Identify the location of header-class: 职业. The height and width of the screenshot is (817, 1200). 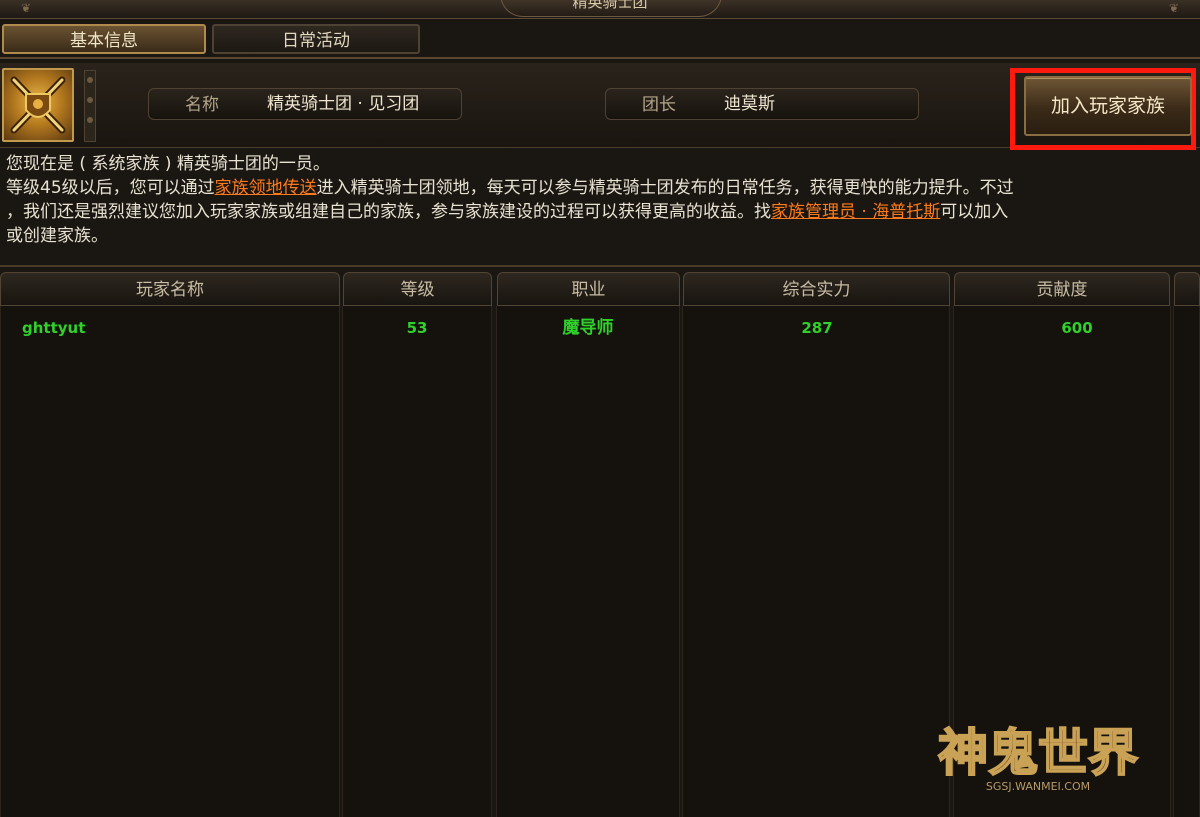
(588, 289).